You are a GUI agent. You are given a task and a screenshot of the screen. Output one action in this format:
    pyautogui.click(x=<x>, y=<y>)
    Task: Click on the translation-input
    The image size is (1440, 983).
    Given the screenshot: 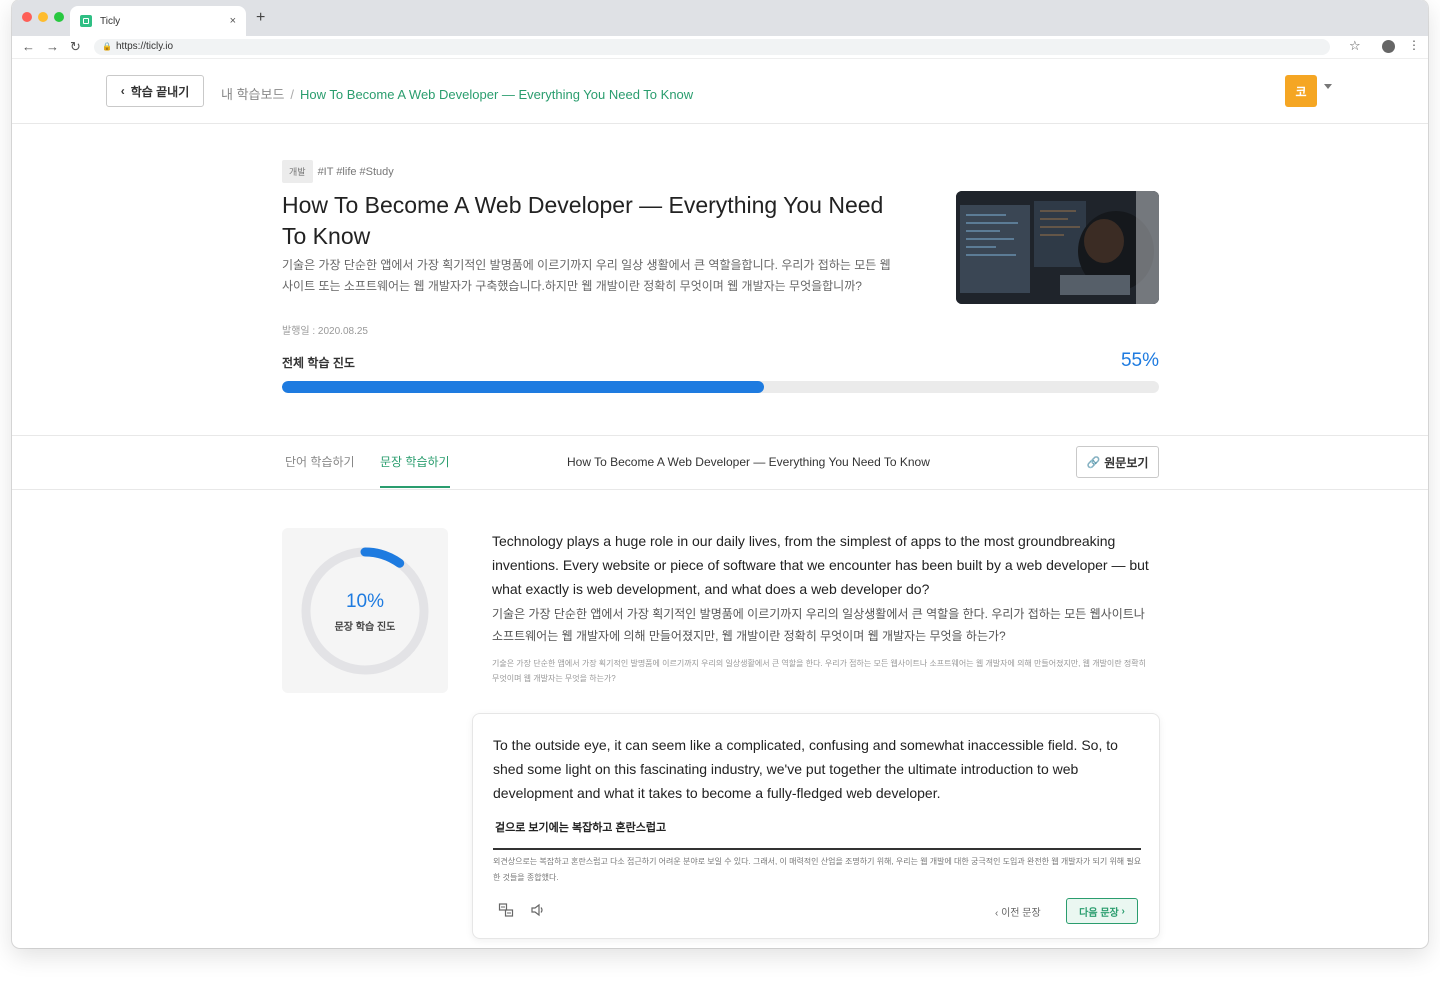 What is the action you would take?
    pyautogui.click(x=818, y=827)
    